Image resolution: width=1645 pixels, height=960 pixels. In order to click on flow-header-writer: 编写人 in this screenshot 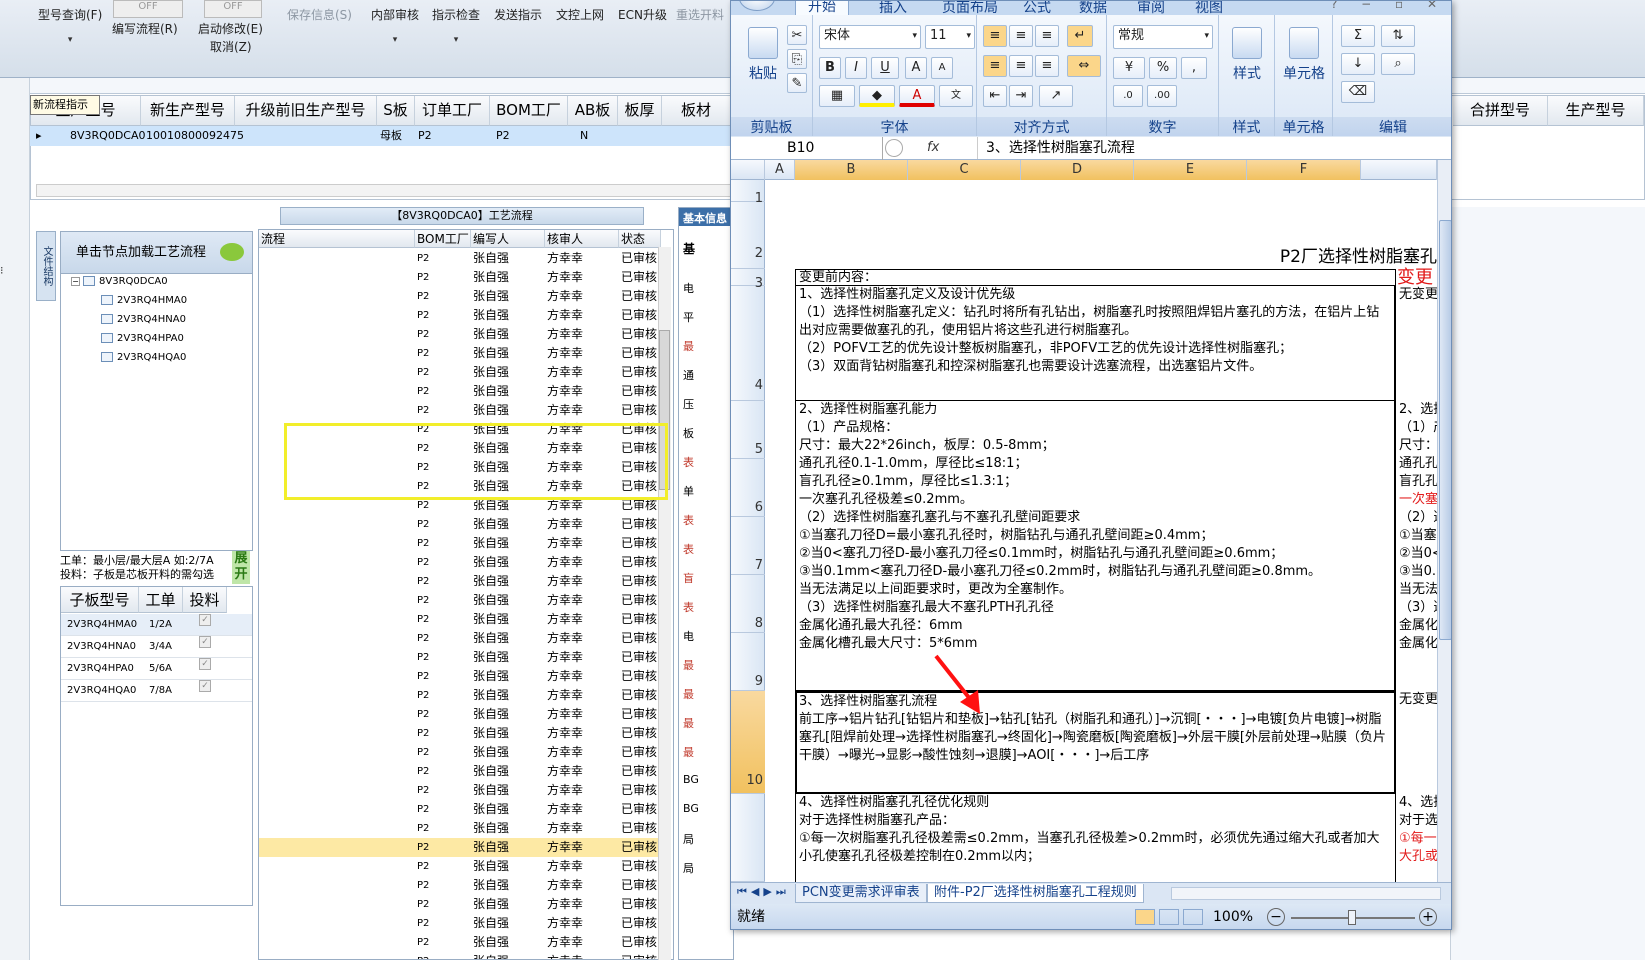, I will do `click(508, 239)`.